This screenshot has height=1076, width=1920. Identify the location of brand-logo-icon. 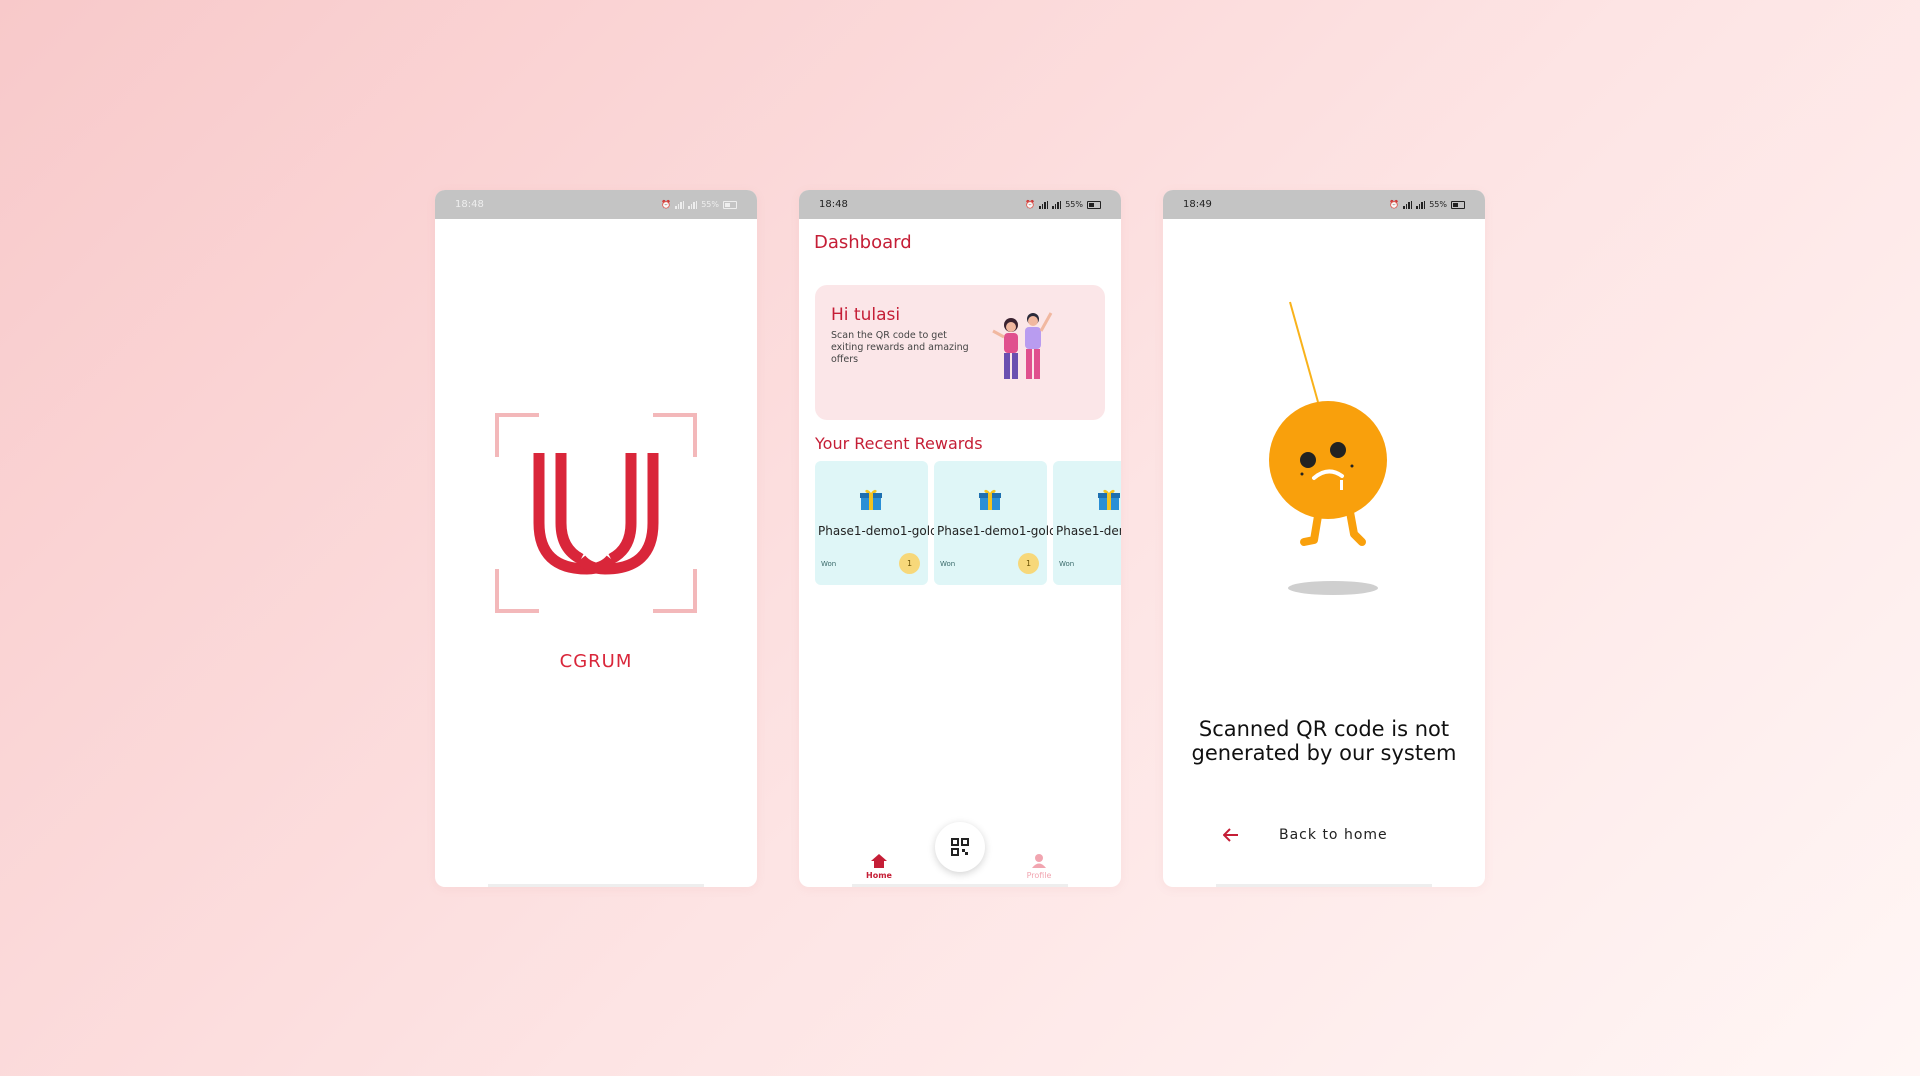
(596, 514).